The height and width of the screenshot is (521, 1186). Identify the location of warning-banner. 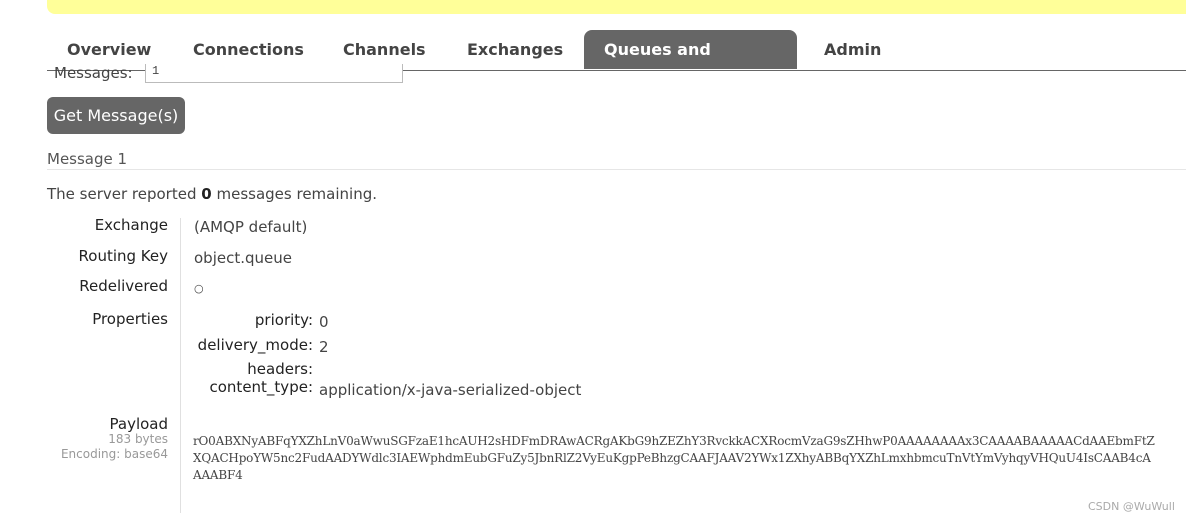
(616, 7).